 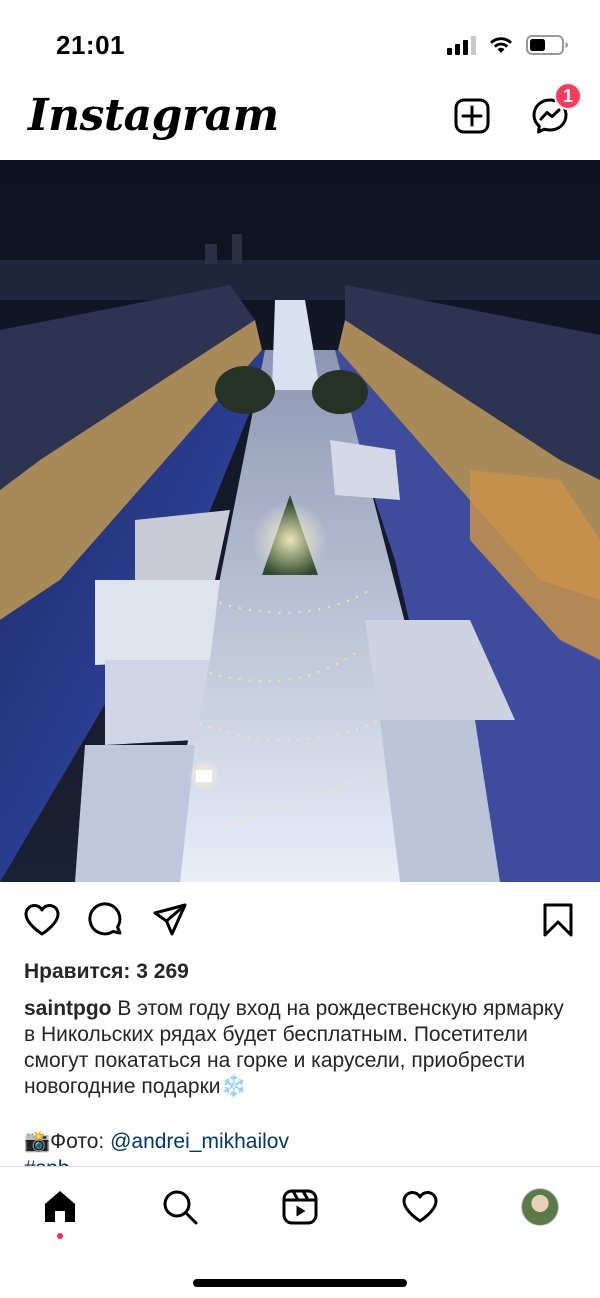 I want to click on home-icon, so click(x=60, y=1206).